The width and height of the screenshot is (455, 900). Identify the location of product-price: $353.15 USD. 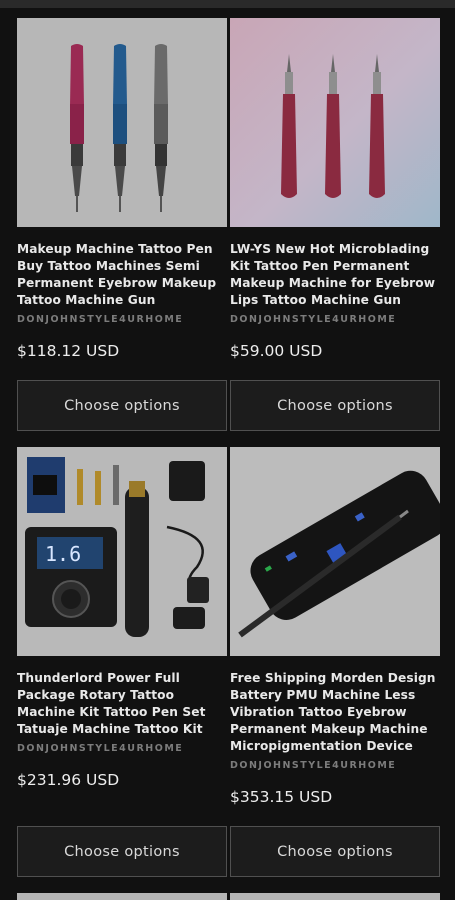
(281, 797).